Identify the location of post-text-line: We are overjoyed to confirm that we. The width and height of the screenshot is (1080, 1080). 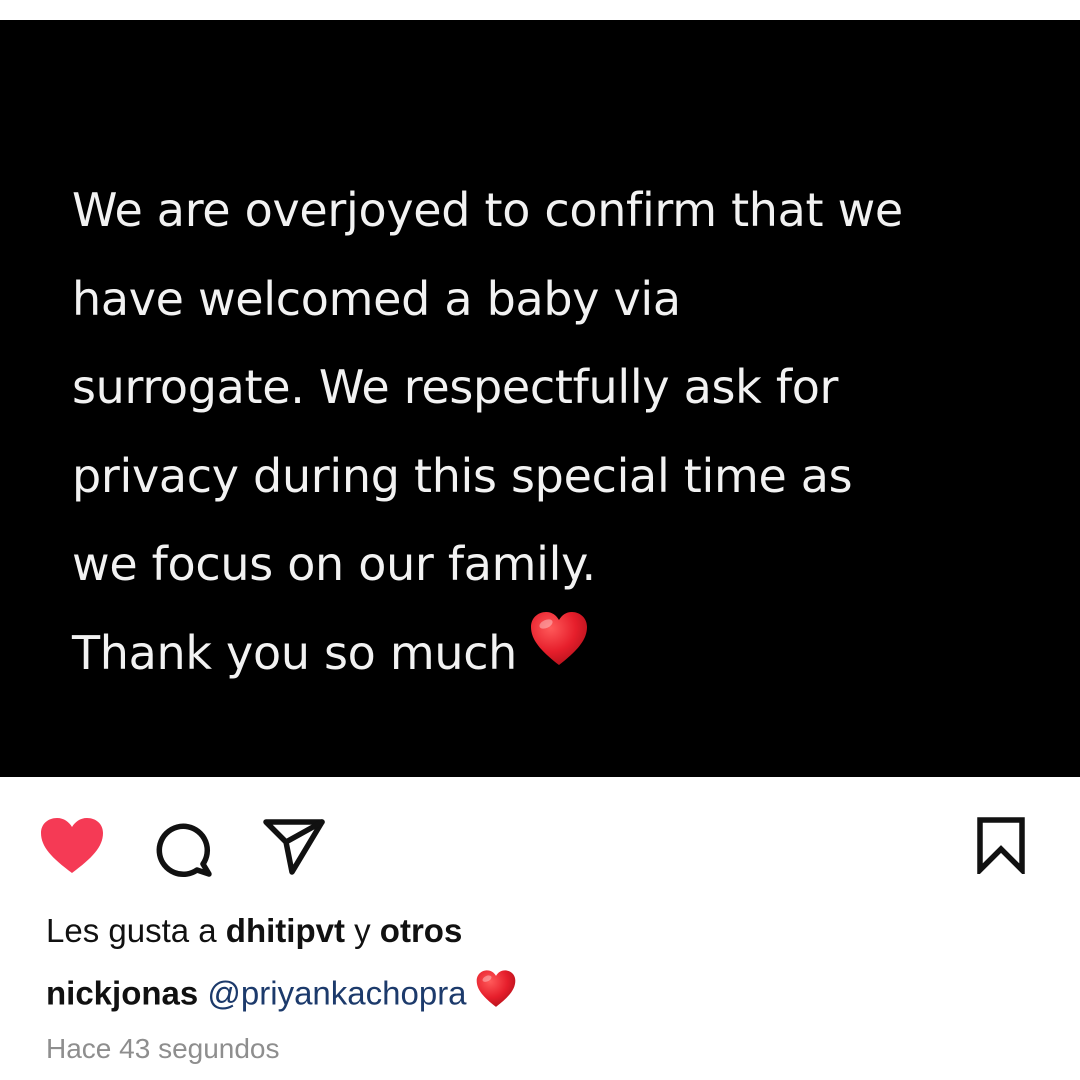
(487, 210).